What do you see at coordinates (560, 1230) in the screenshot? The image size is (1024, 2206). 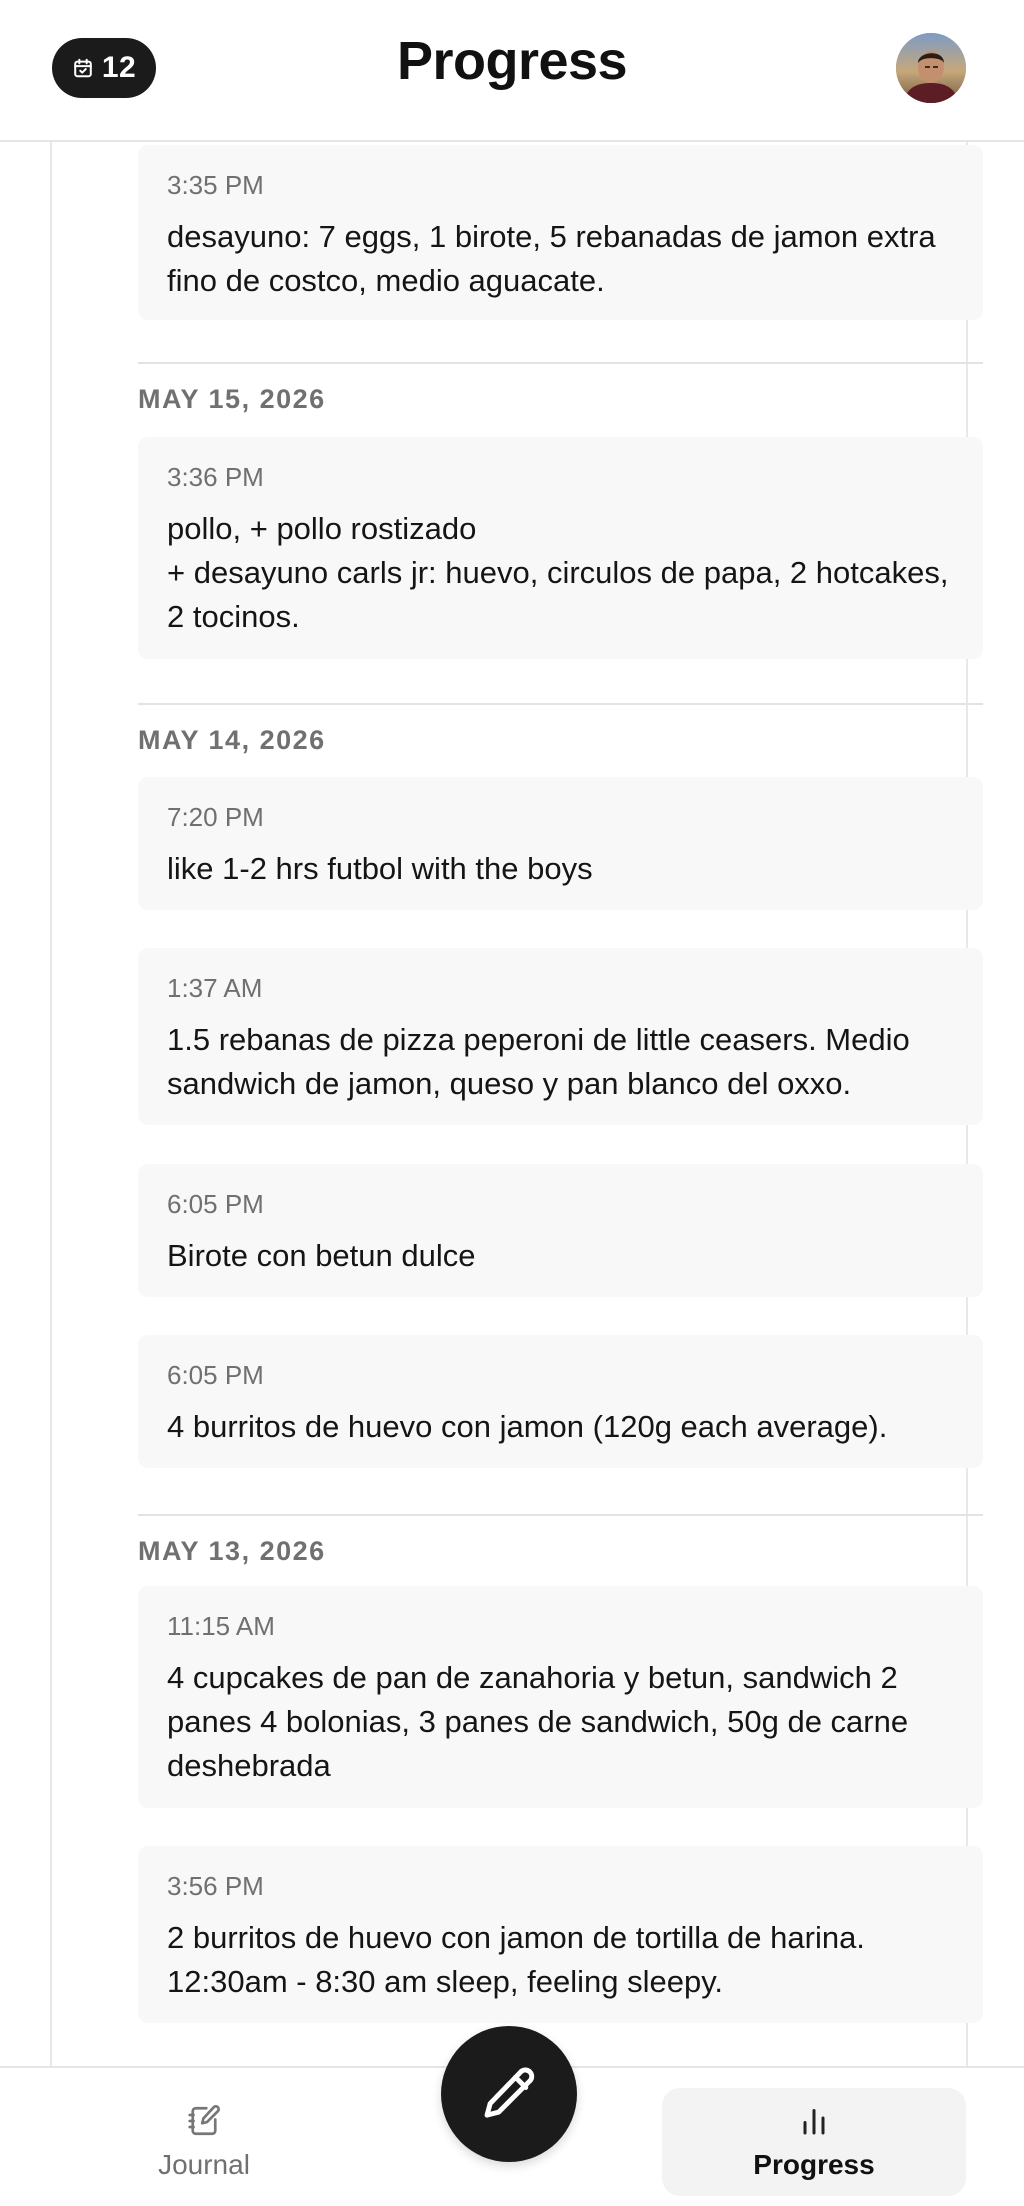 I see `entry-card: 6:05 PM Birote con betun dulce` at bounding box center [560, 1230].